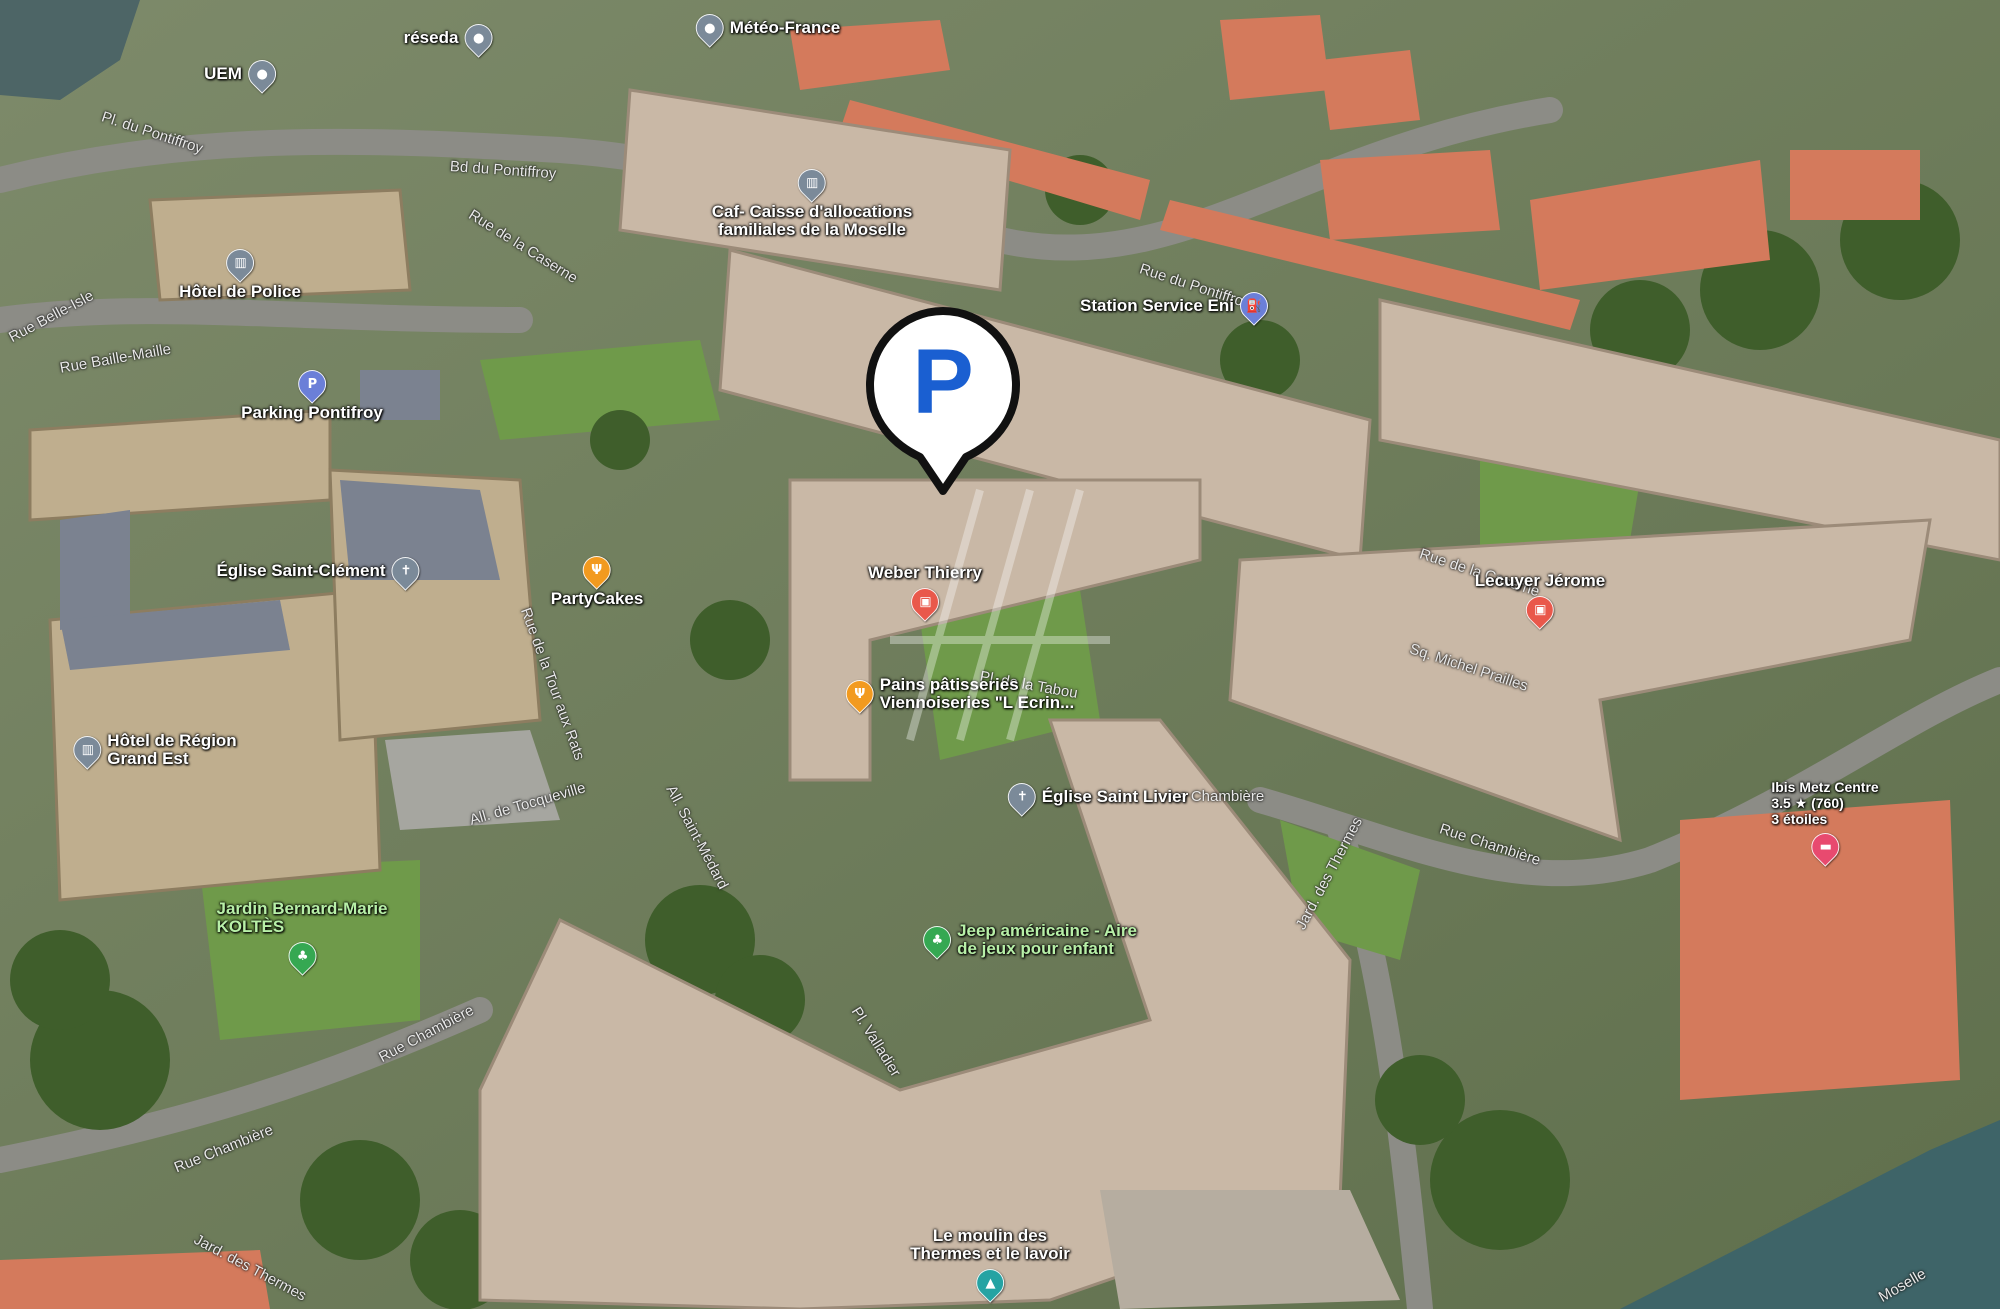 This screenshot has width=2000, height=1309. What do you see at coordinates (1825, 847) in the screenshot?
I see `hotel-icon: ▬` at bounding box center [1825, 847].